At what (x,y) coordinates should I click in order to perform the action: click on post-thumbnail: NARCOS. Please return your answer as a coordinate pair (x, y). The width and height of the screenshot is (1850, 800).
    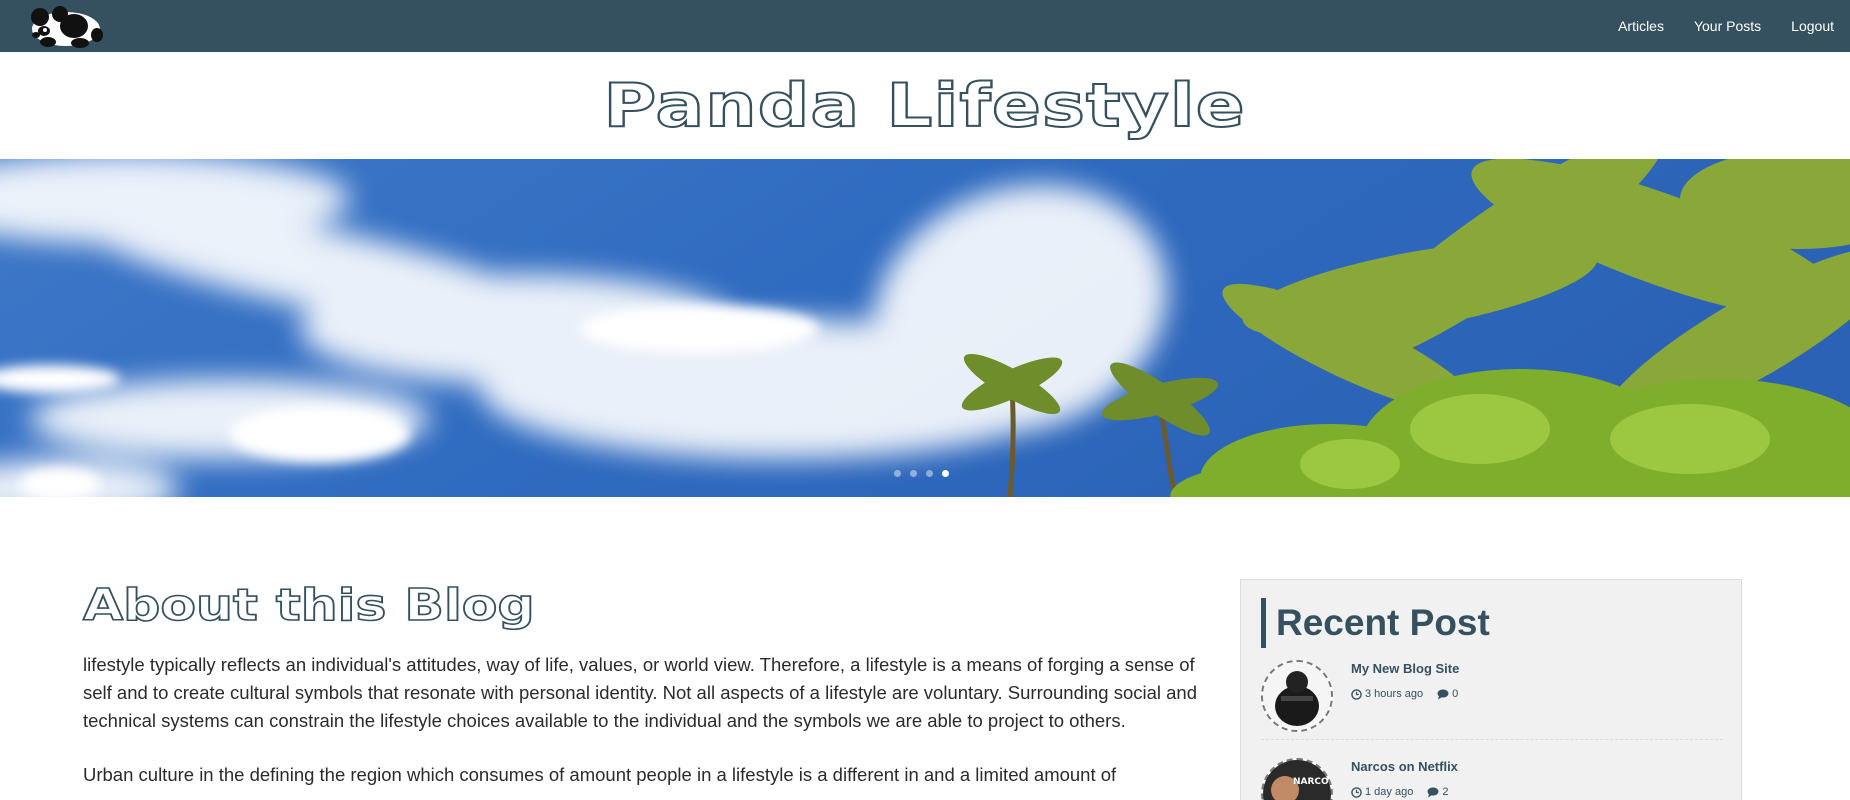
    Looking at the image, I should click on (1297, 779).